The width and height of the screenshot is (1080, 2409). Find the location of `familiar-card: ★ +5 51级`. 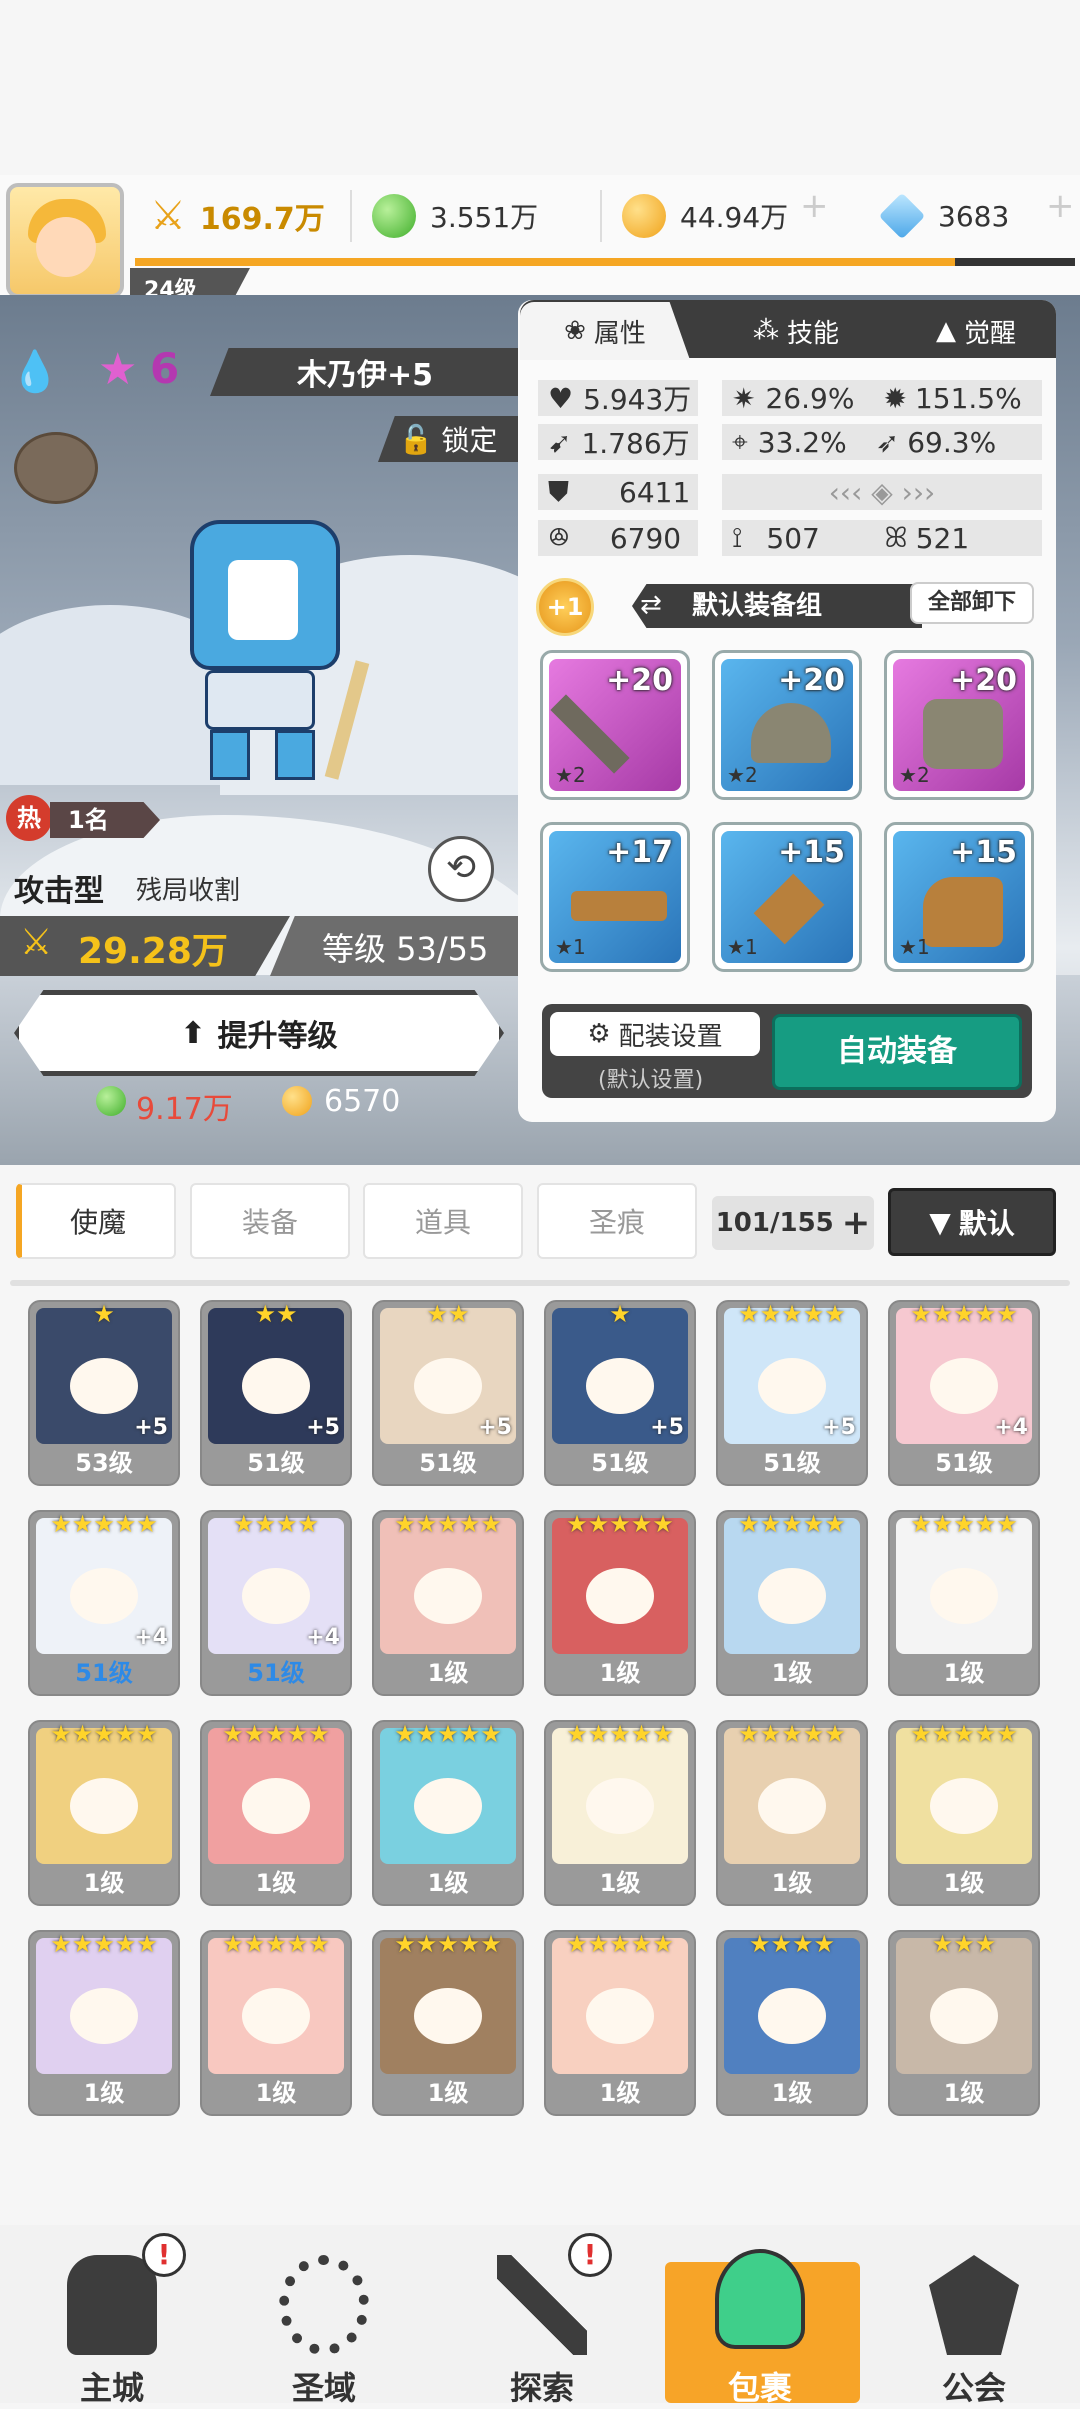

familiar-card: ★ +5 51级 is located at coordinates (620, 1393).